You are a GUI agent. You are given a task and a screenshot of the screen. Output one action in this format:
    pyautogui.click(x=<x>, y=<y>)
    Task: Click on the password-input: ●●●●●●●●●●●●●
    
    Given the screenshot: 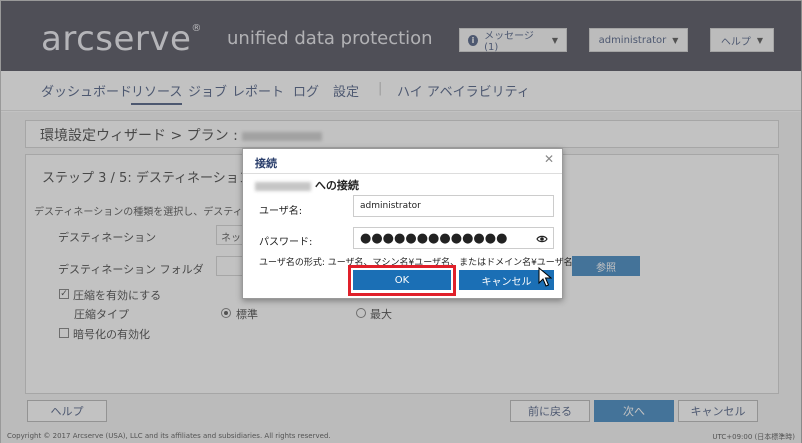 What is the action you would take?
    pyautogui.click(x=453, y=238)
    